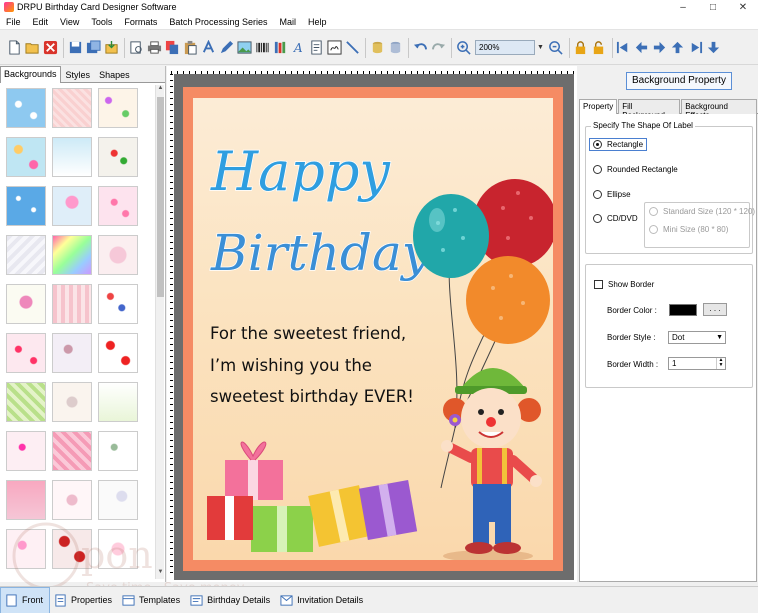 Image resolution: width=758 pixels, height=613 pixels. What do you see at coordinates (101, 22) in the screenshot?
I see `menu-tools: Tools` at bounding box center [101, 22].